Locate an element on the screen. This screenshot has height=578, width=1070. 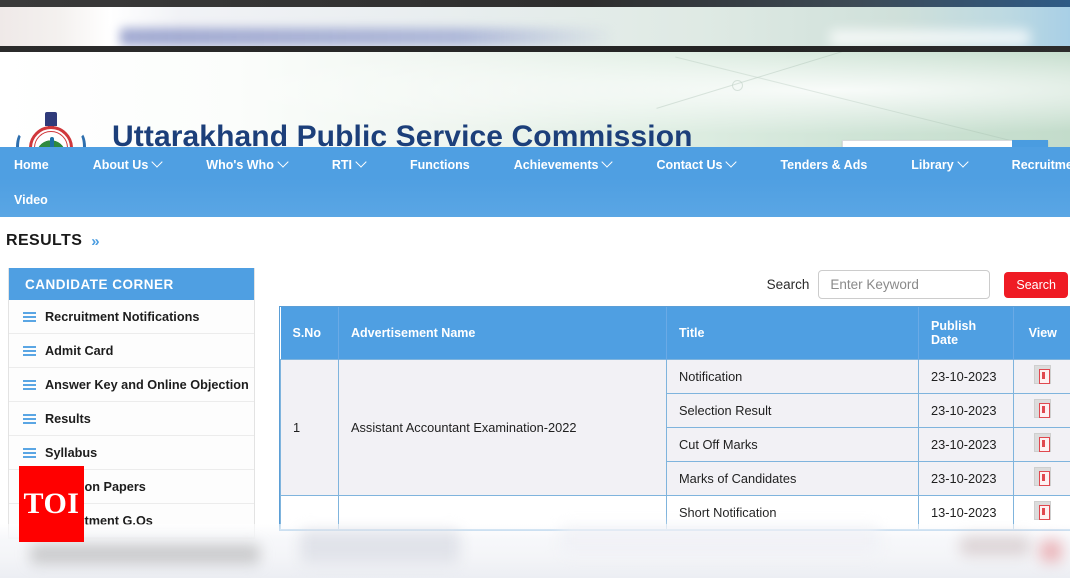
cell-title: Selection Result is located at coordinates (792, 410).